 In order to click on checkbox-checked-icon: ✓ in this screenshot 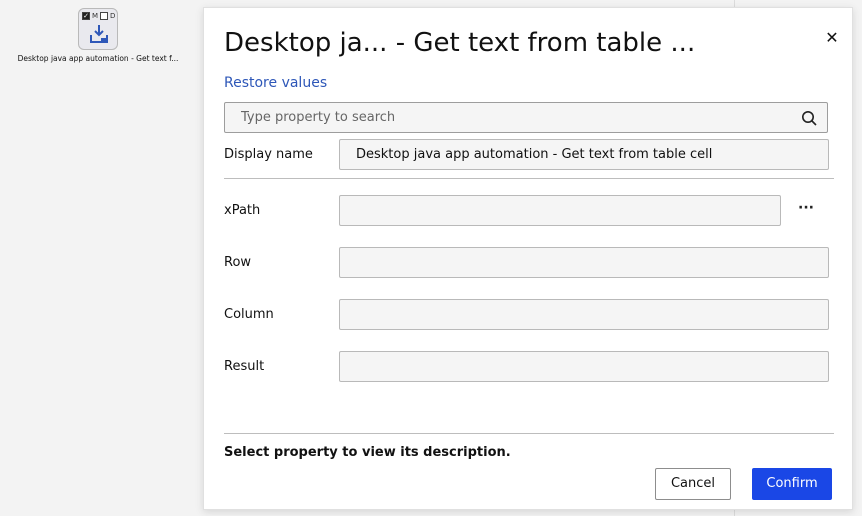, I will do `click(86, 16)`.